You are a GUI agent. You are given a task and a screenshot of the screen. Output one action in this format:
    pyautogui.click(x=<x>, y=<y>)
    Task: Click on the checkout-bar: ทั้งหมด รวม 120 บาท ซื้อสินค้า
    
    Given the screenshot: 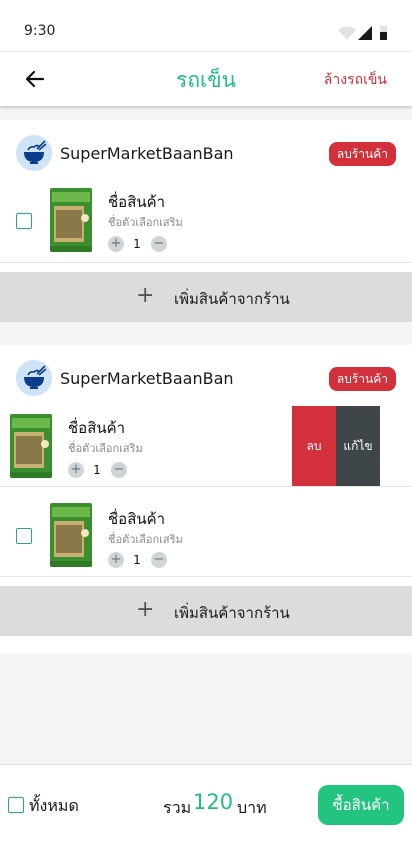 What is the action you would take?
    pyautogui.click(x=206, y=804)
    